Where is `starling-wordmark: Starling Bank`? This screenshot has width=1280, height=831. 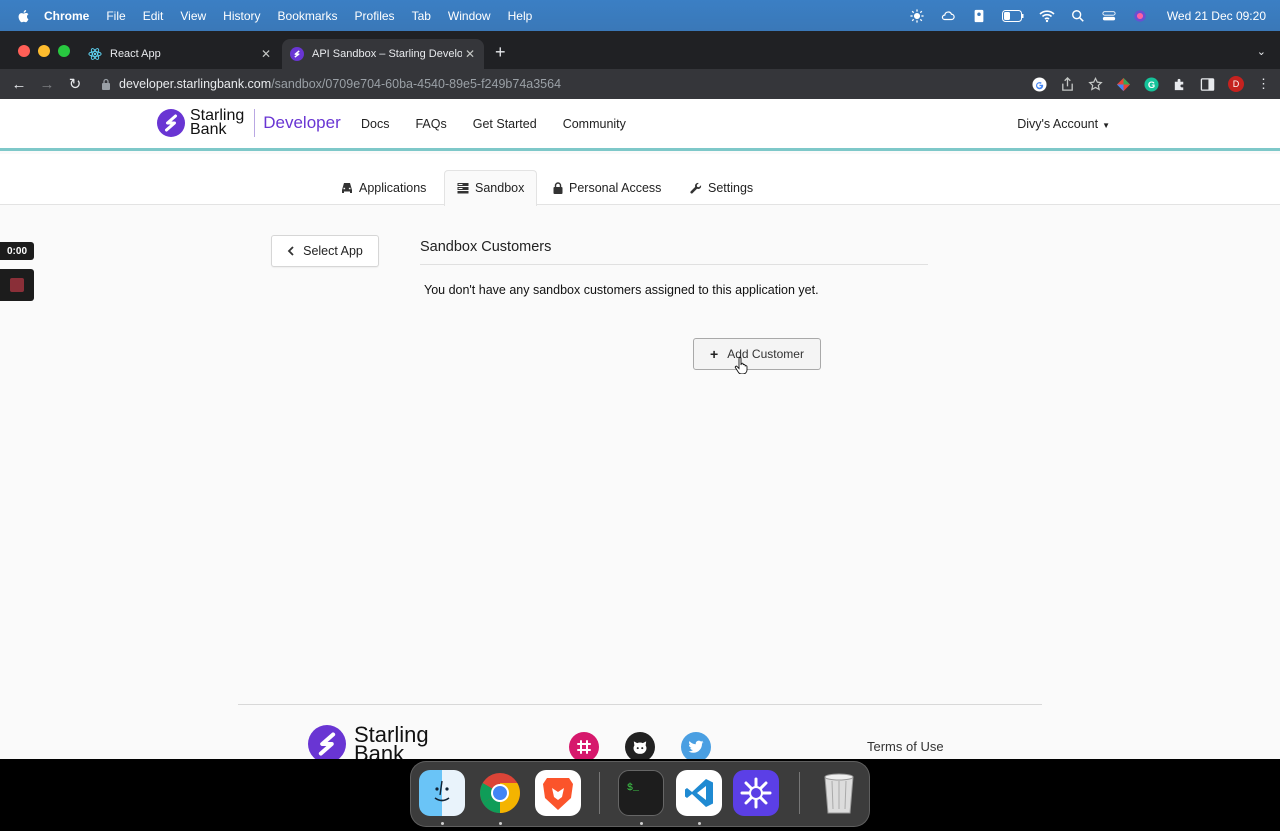
starling-wordmark: Starling Bank is located at coordinates (217, 123).